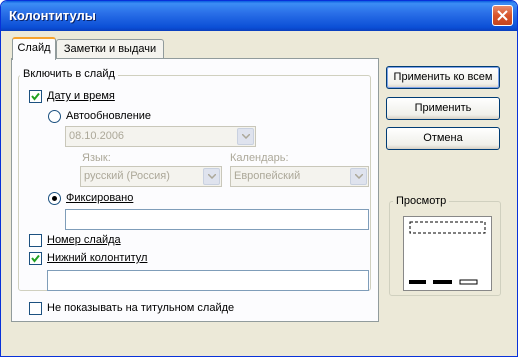 The width and height of the screenshot is (518, 357). Describe the element at coordinates (35, 240) in the screenshot. I see `slide-number-checkbox` at that location.